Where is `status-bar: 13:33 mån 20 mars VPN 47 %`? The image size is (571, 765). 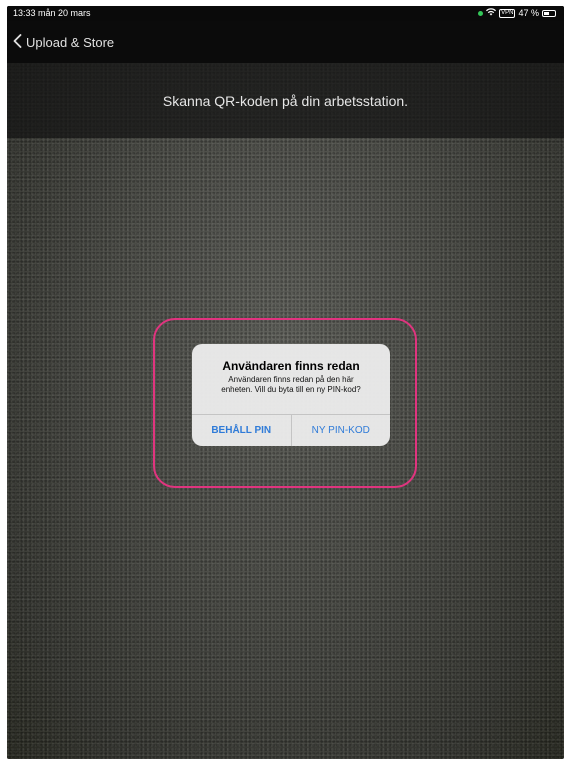 status-bar: 13:33 mån 20 mars VPN 47 % is located at coordinates (285, 13).